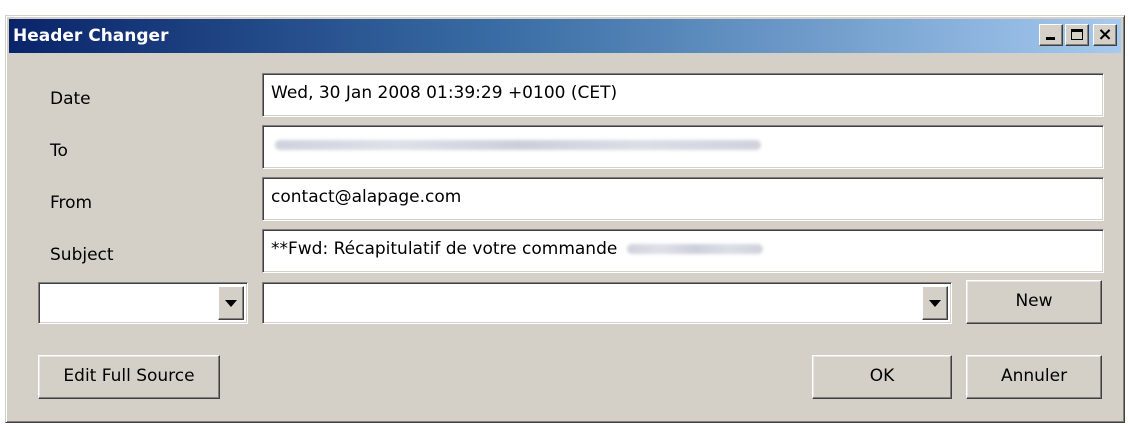 This screenshot has width=1130, height=428. What do you see at coordinates (607, 303) in the screenshot?
I see `header-value-combo` at bounding box center [607, 303].